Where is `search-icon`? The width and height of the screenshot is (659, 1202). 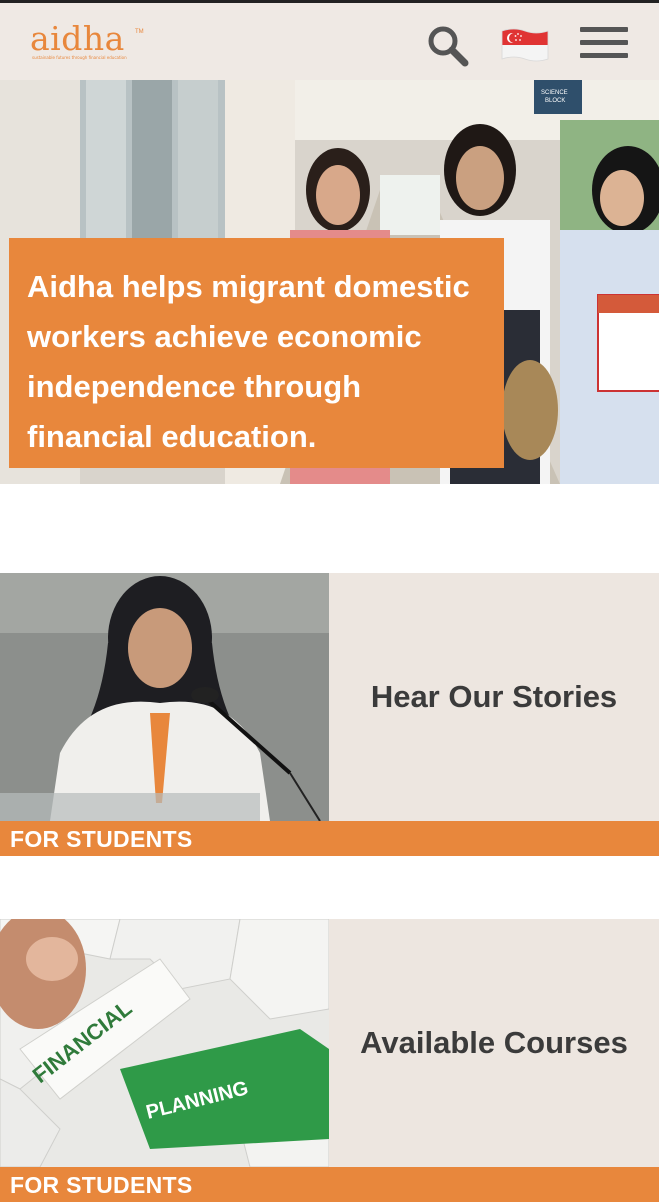
search-icon is located at coordinates (448, 46).